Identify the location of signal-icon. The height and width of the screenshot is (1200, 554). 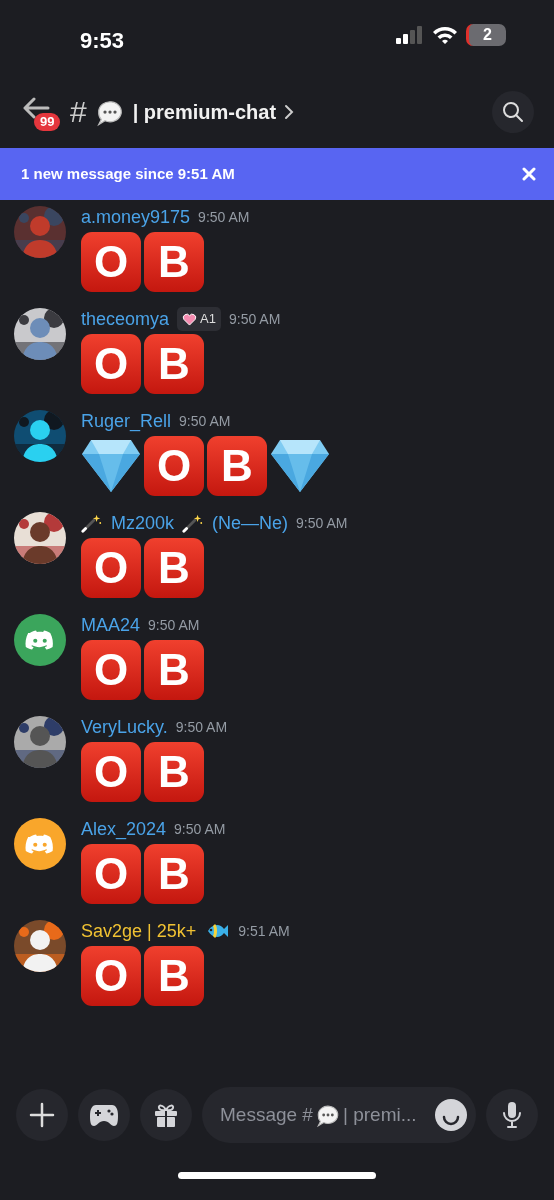
(410, 35).